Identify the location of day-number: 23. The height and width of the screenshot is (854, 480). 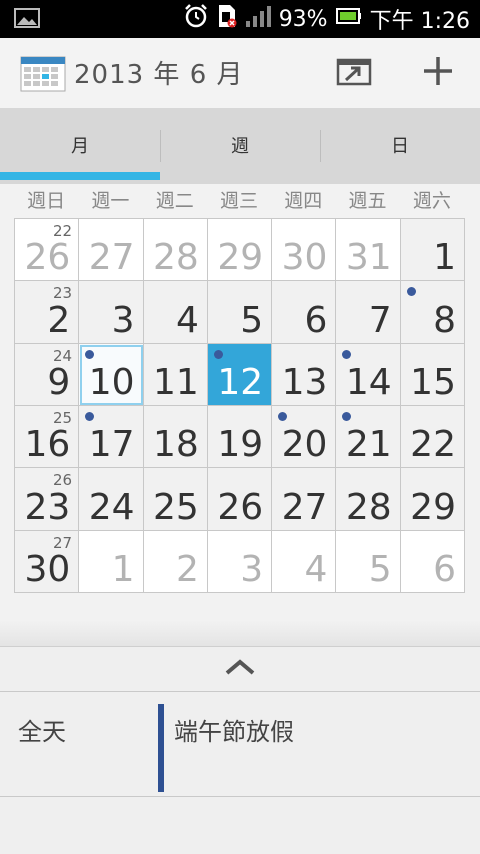
(47, 507).